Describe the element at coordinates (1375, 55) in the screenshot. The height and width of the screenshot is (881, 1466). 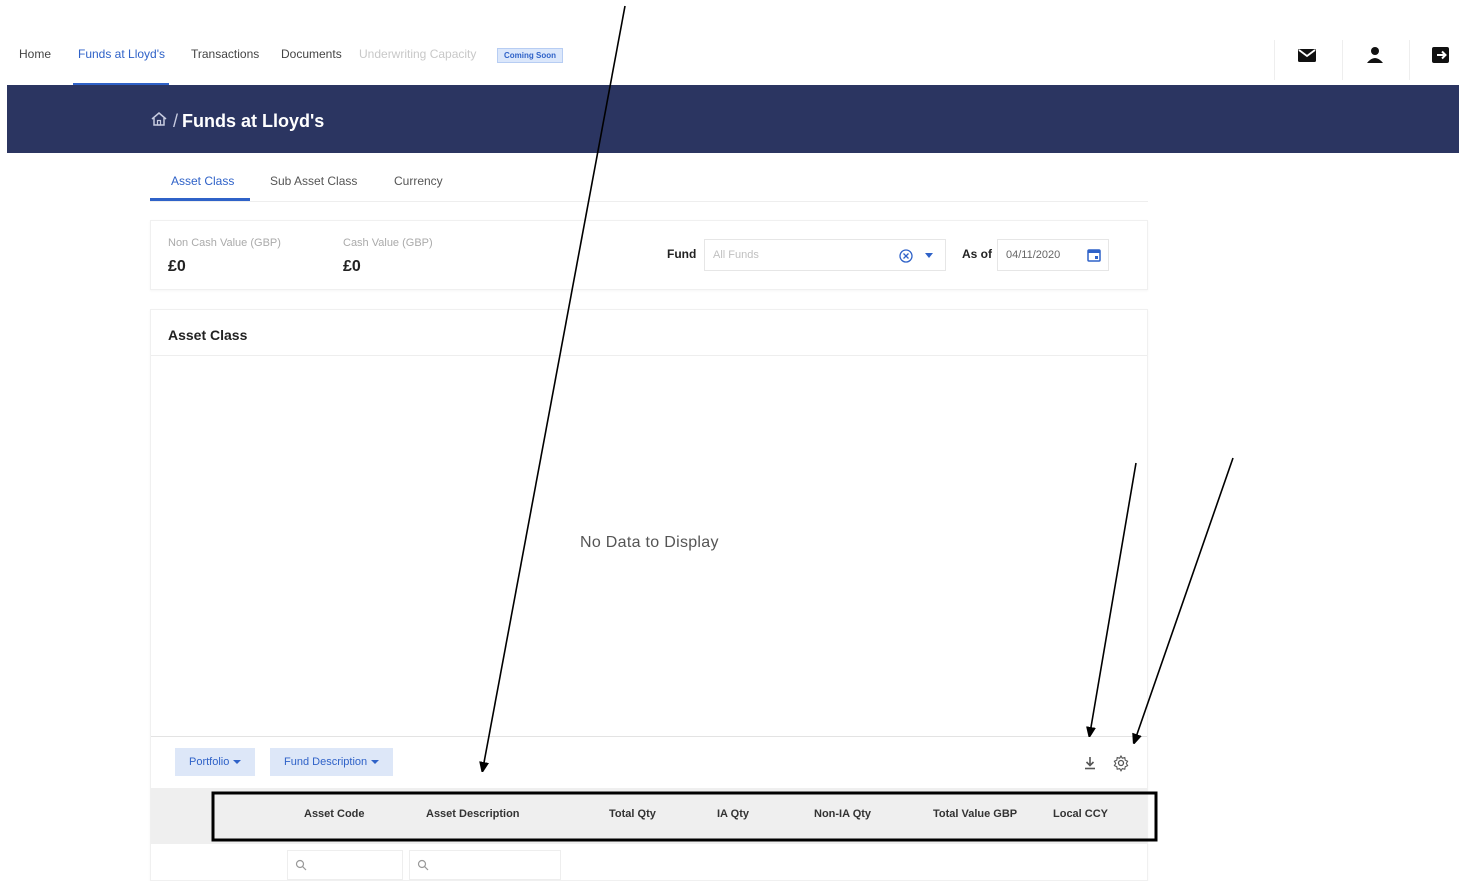
I see `user-icon` at that location.